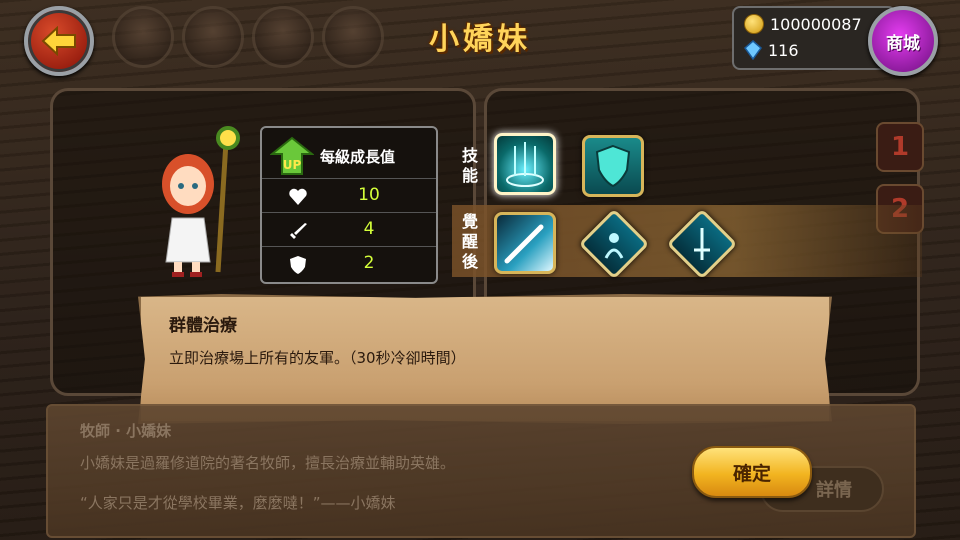 The width and height of the screenshot is (960, 540). I want to click on coin-icon, so click(754, 24).